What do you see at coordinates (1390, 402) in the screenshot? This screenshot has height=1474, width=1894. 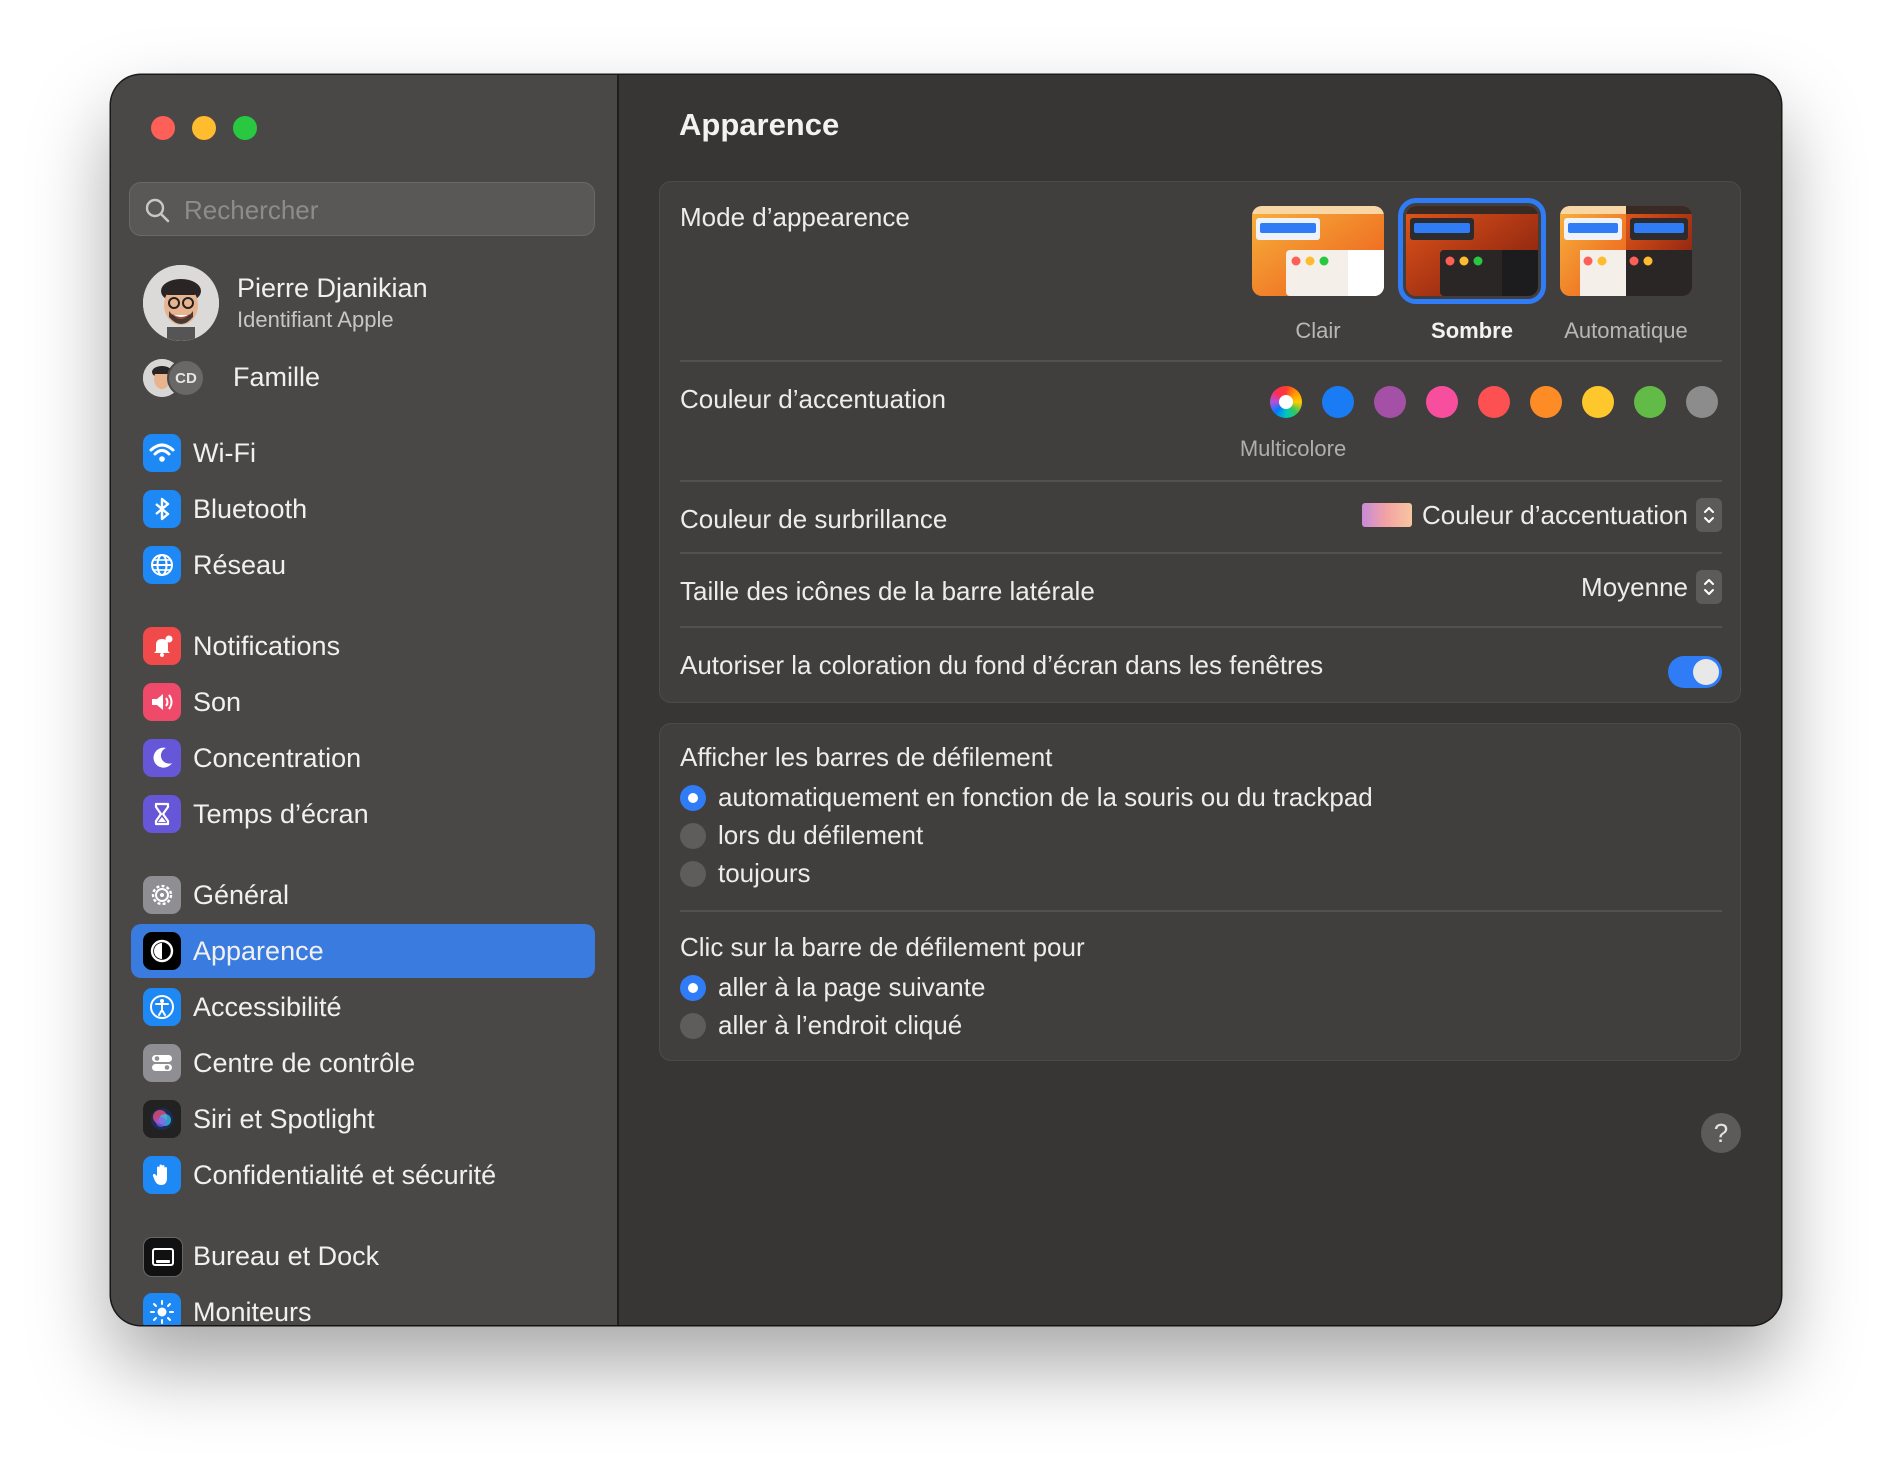 I see `accent-swatch-purple` at bounding box center [1390, 402].